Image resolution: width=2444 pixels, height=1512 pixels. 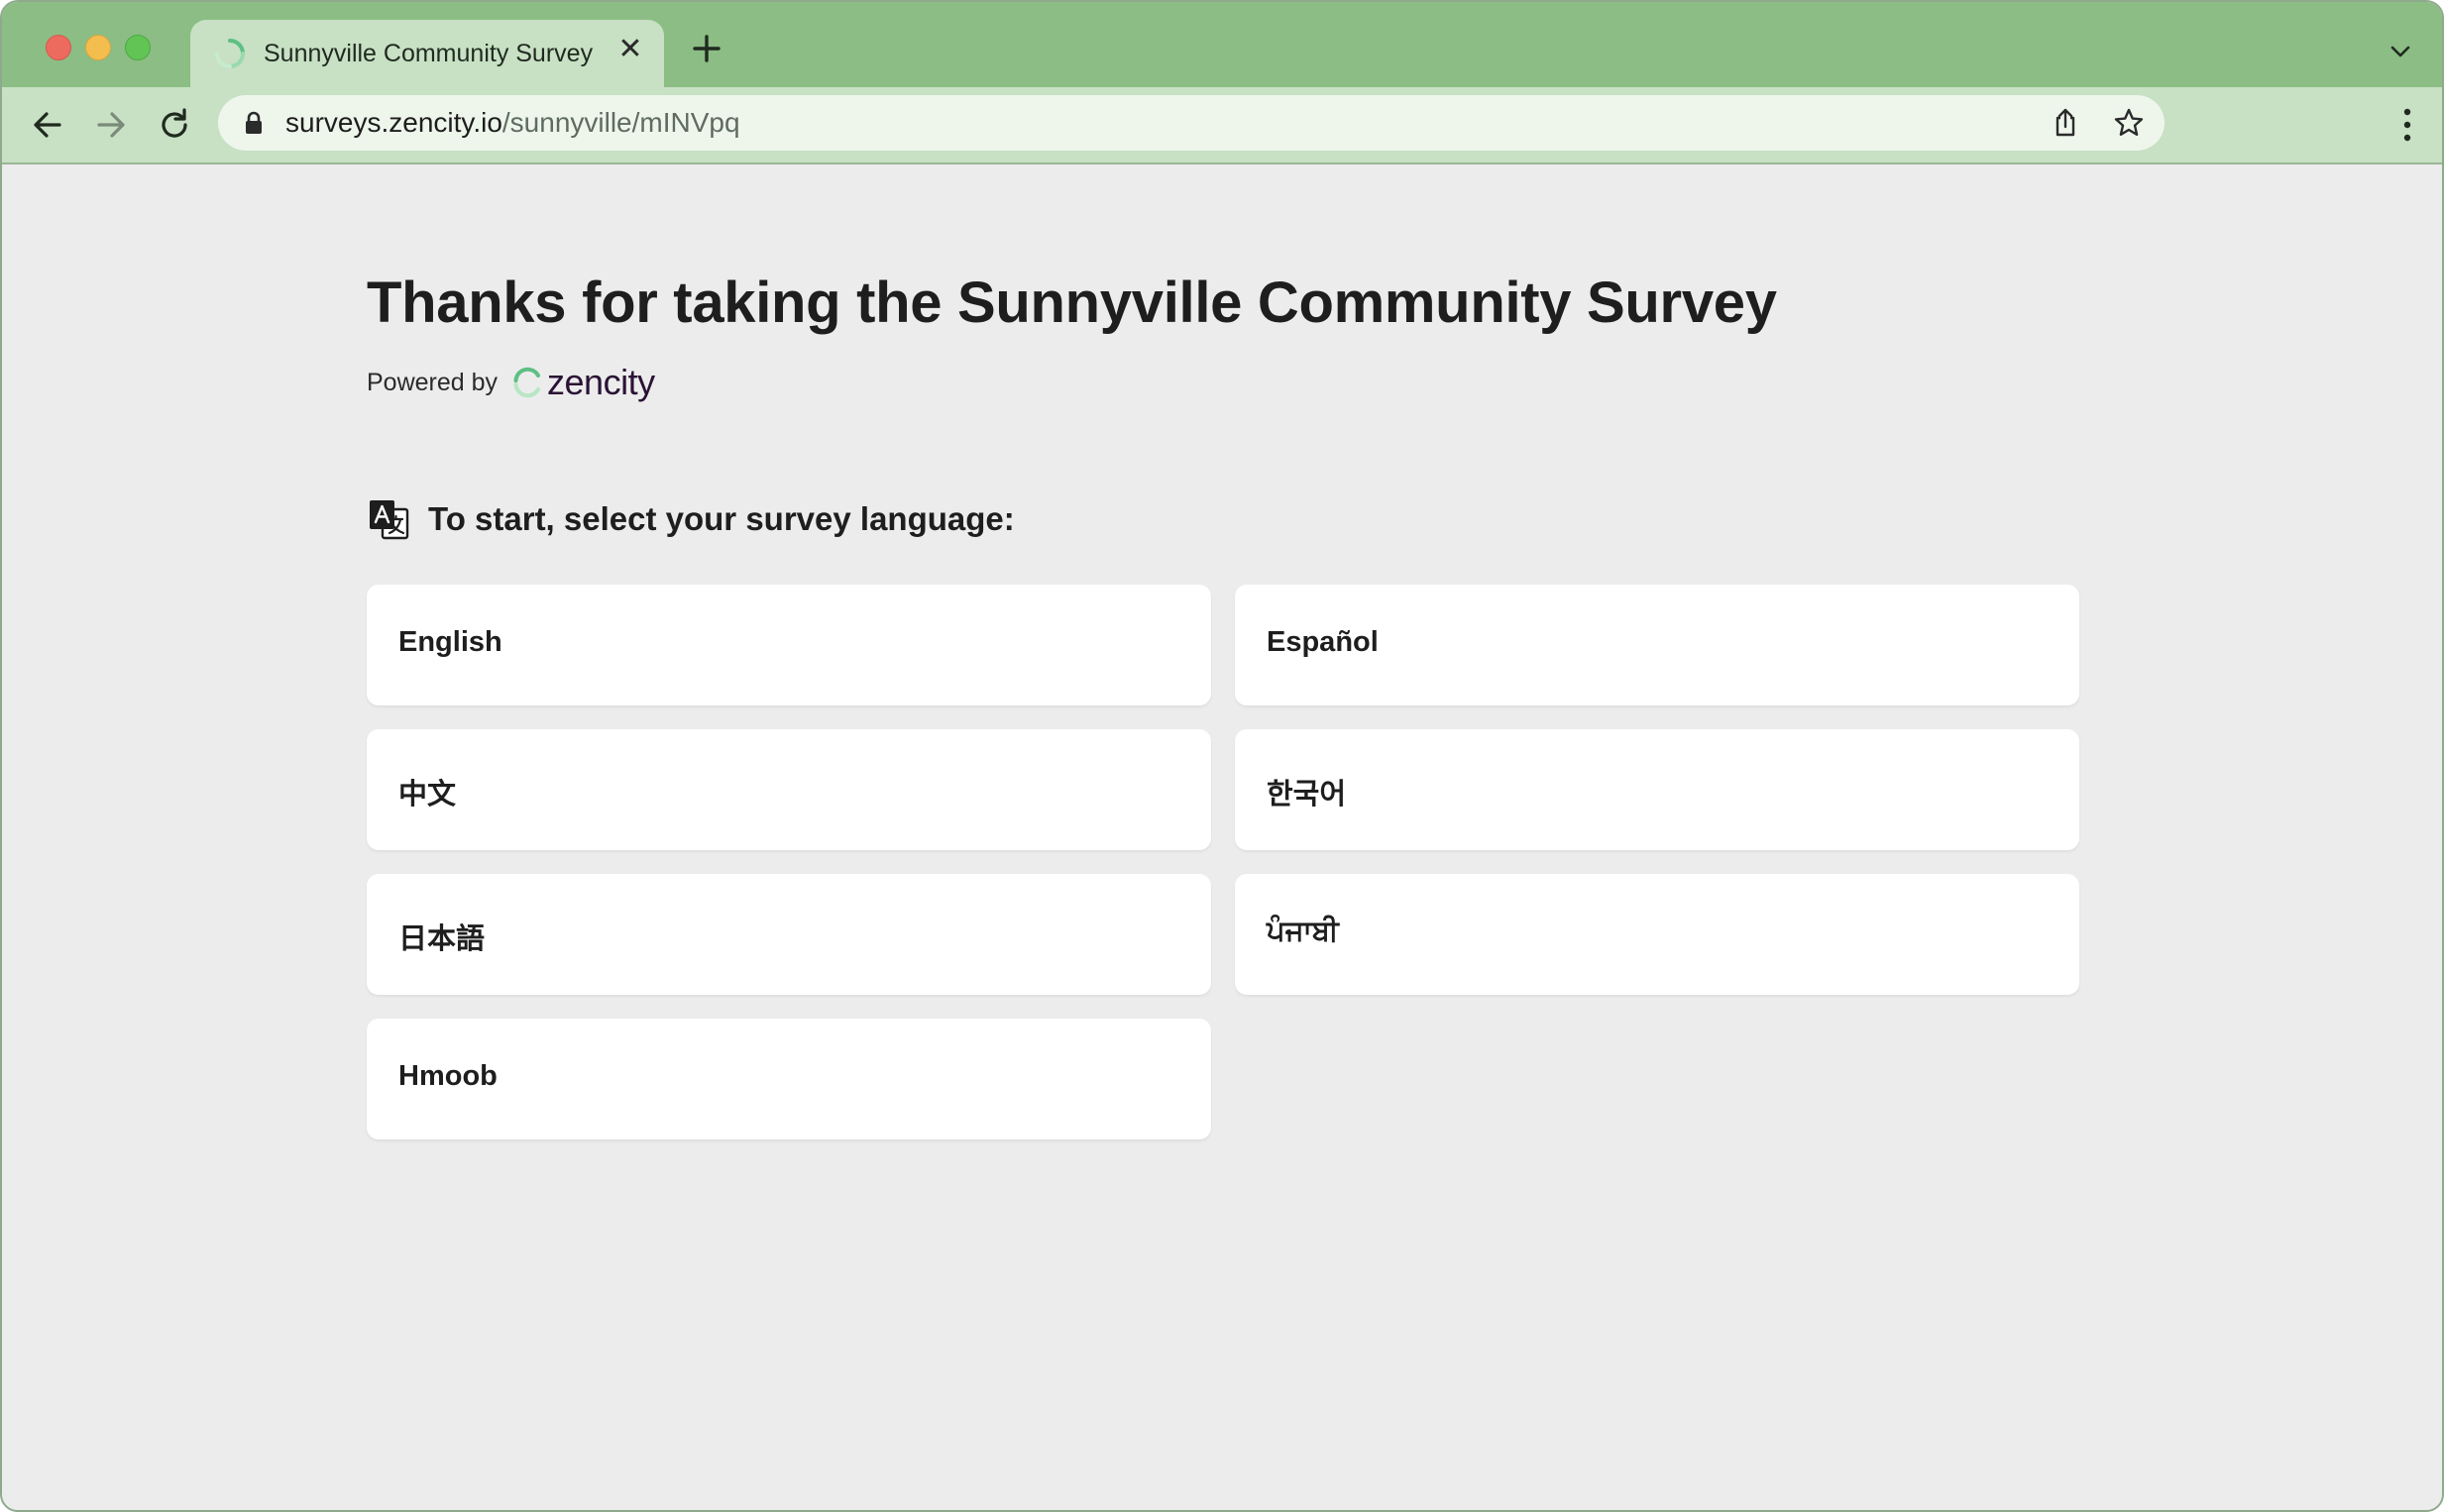 I want to click on language-label: 日本語, so click(x=442, y=939).